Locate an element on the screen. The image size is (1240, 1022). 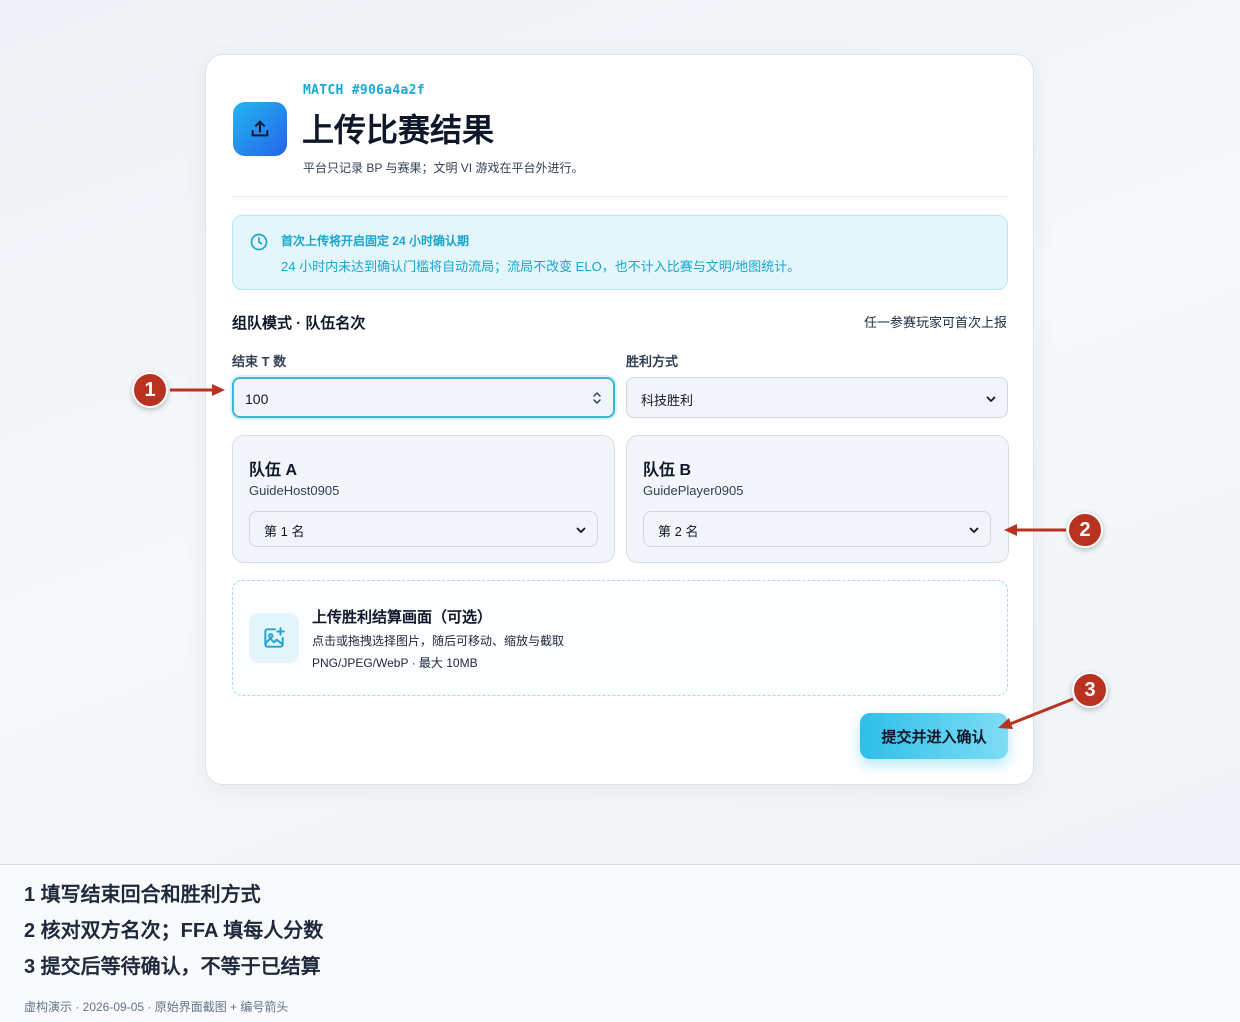
step-2-text: 2 核对双方名次；FFA 填每人分数 is located at coordinates (174, 931).